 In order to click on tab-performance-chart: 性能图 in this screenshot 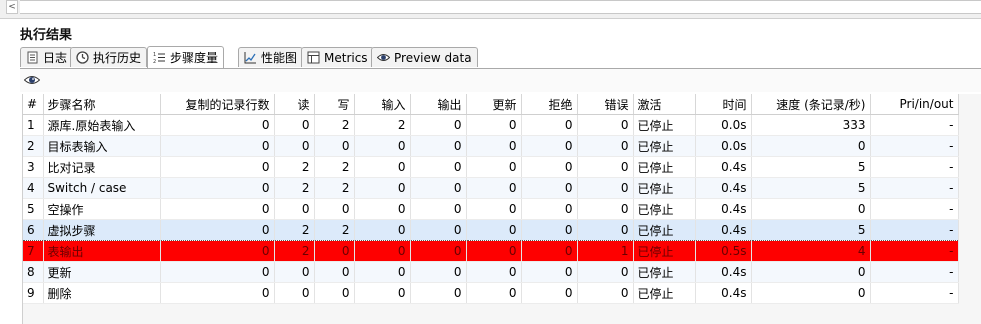, I will do `click(271, 57)`.